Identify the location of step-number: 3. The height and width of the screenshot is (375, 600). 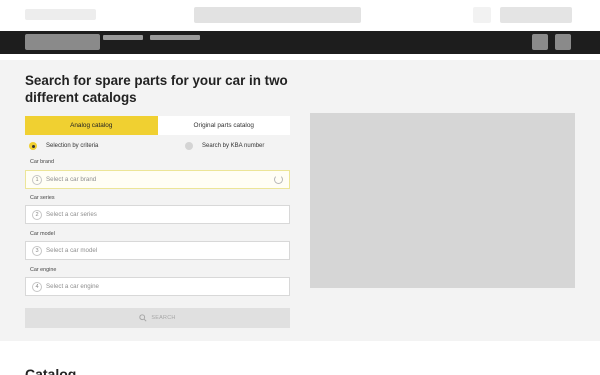
(37, 250).